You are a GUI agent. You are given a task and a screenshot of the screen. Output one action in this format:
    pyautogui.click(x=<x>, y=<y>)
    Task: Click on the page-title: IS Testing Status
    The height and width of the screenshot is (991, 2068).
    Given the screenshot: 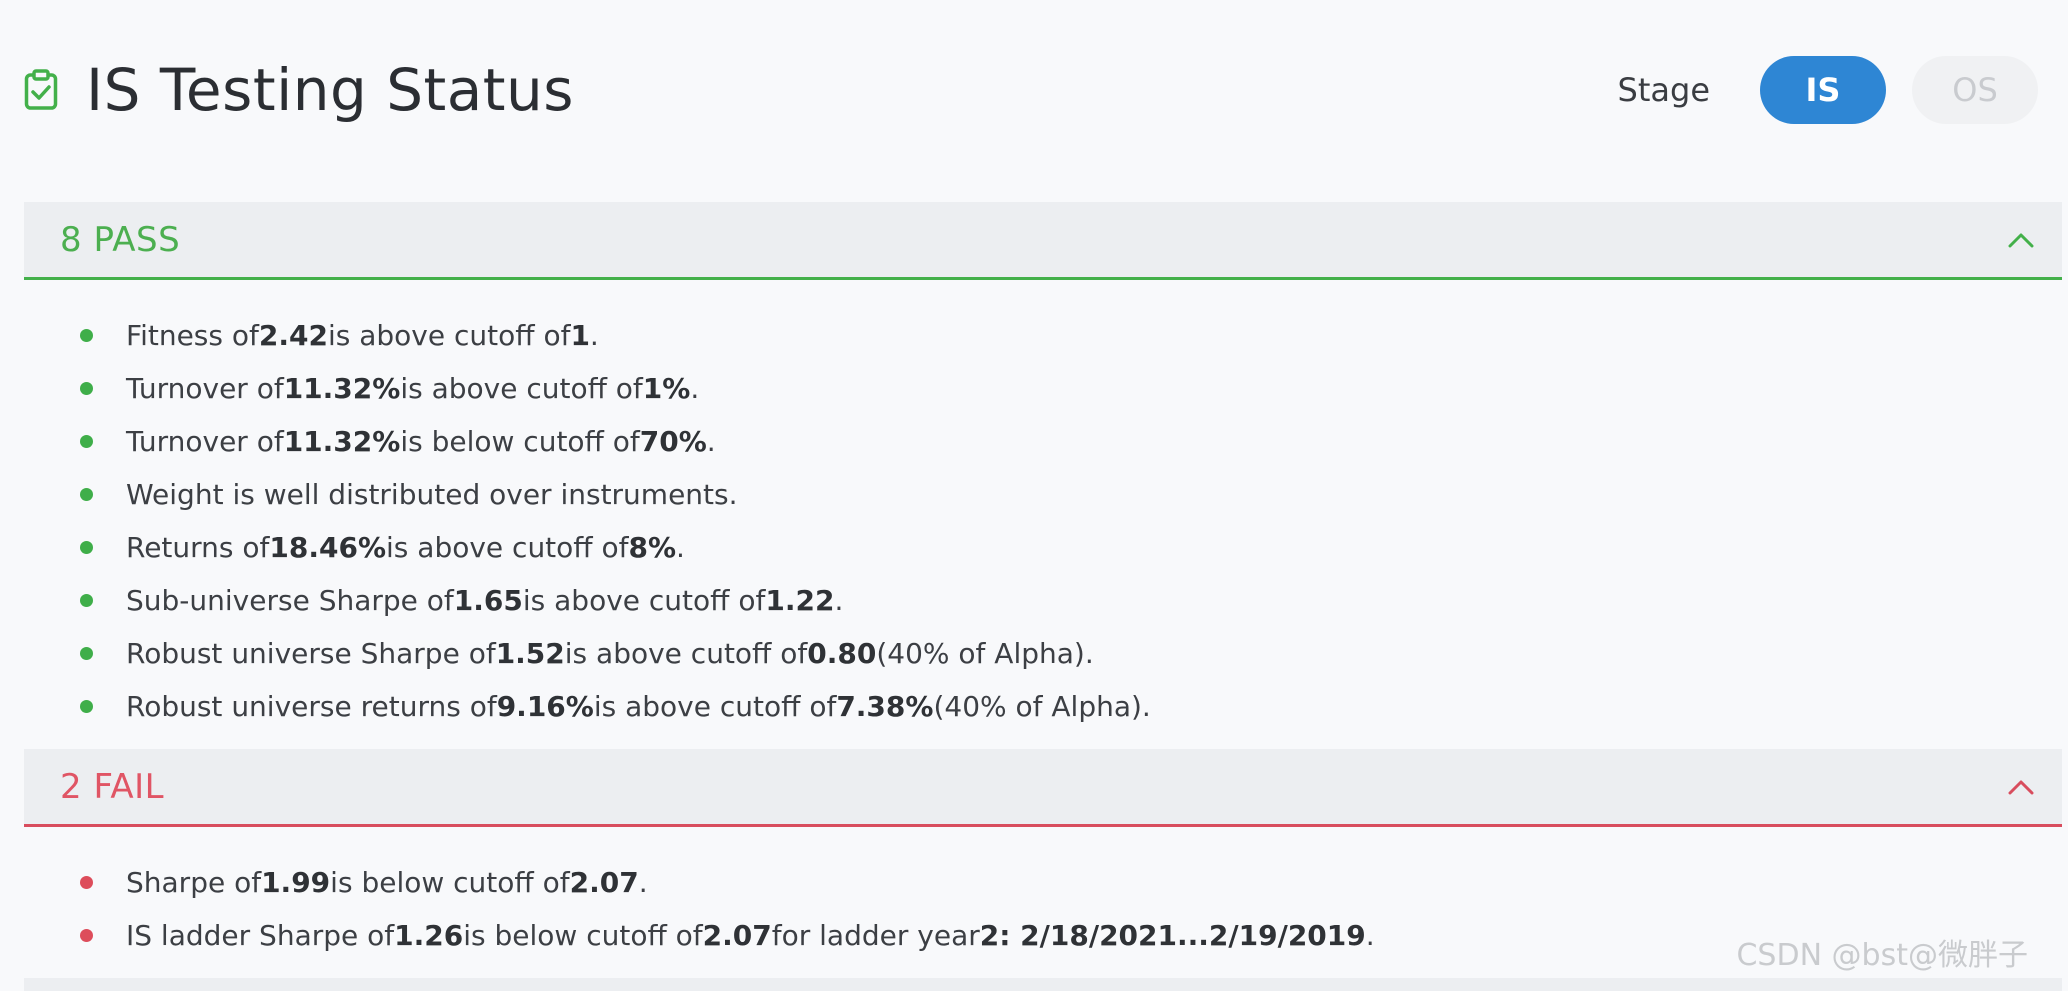 What is the action you would take?
    pyautogui.click(x=330, y=90)
    